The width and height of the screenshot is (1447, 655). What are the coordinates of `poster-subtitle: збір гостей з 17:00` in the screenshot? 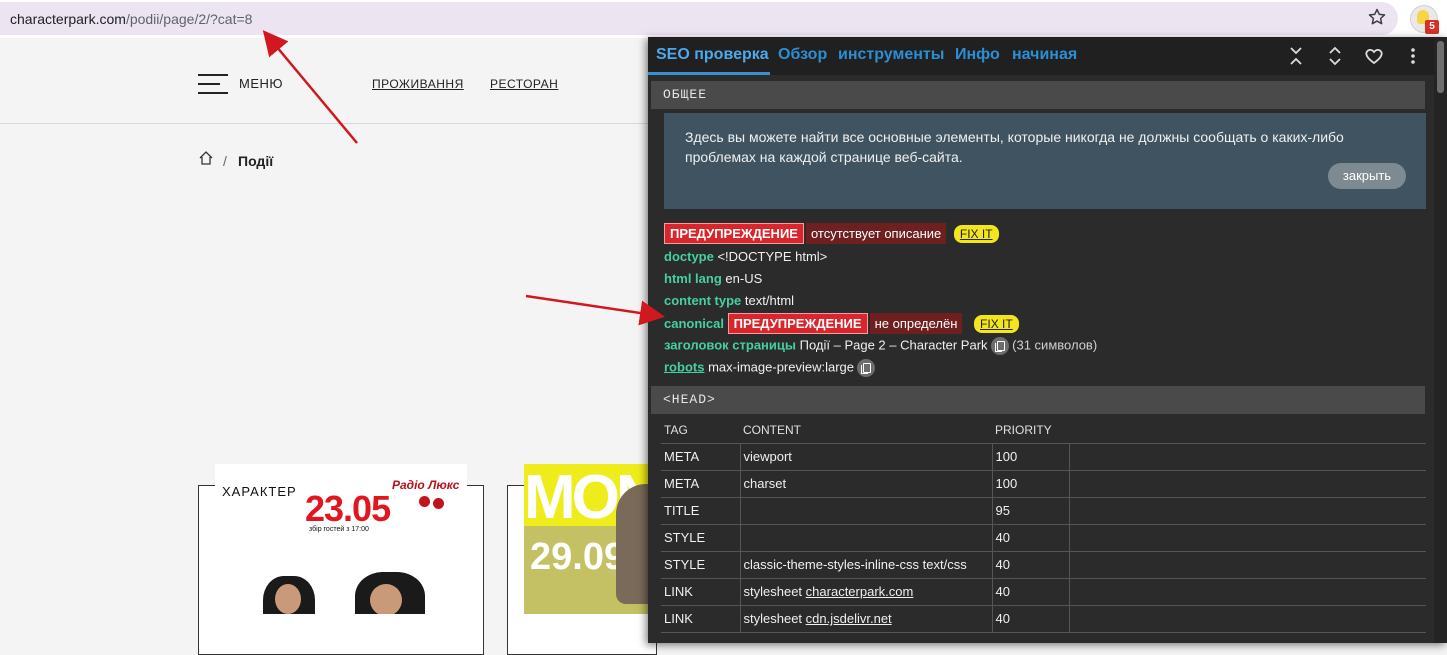 It's located at (339, 529).